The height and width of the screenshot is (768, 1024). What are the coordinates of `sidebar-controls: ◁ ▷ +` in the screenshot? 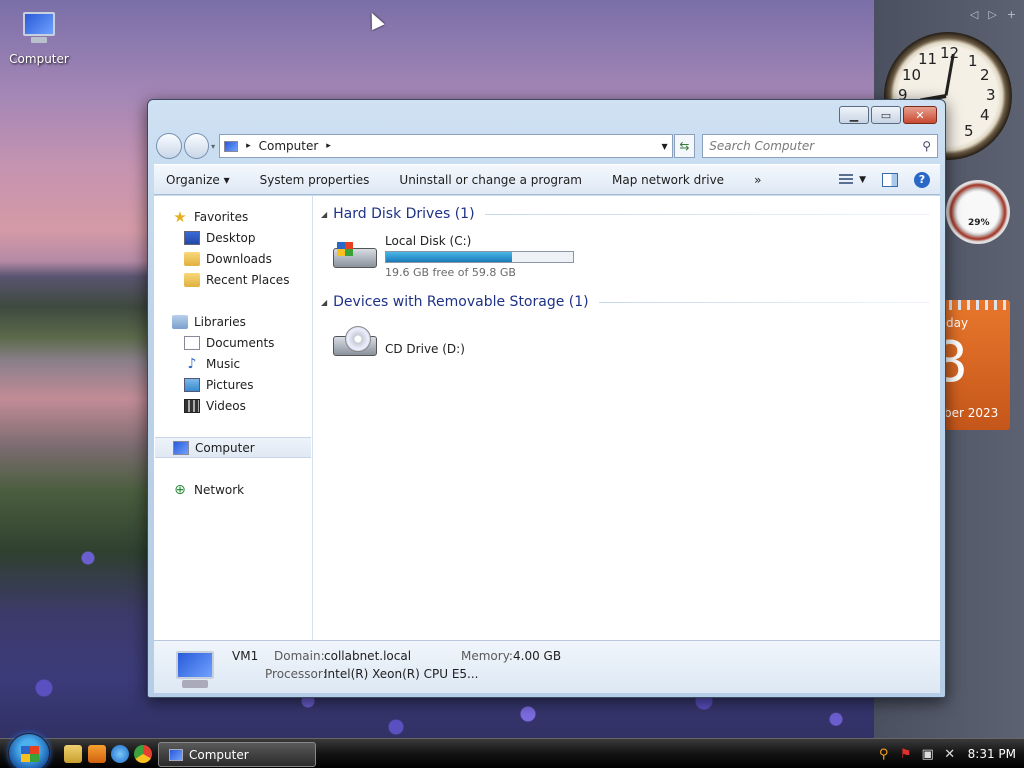 It's located at (993, 14).